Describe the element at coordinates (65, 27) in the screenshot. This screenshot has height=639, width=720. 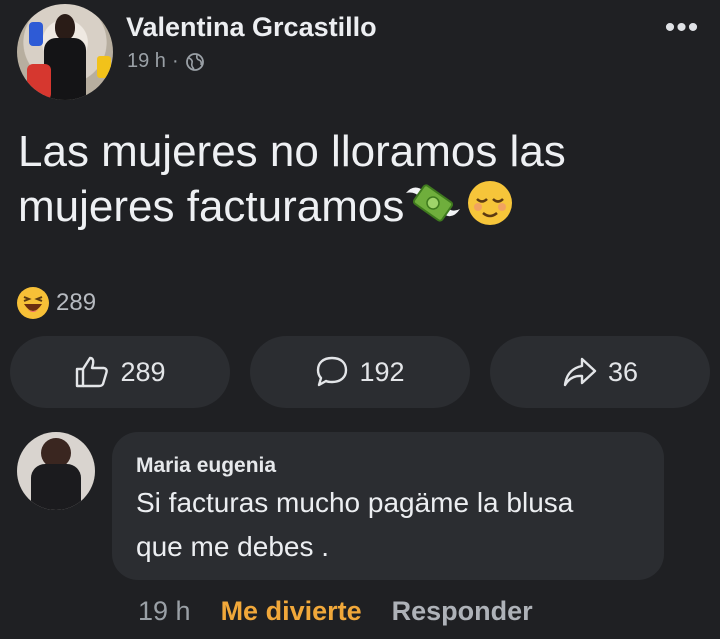
I see `avatar-head` at that location.